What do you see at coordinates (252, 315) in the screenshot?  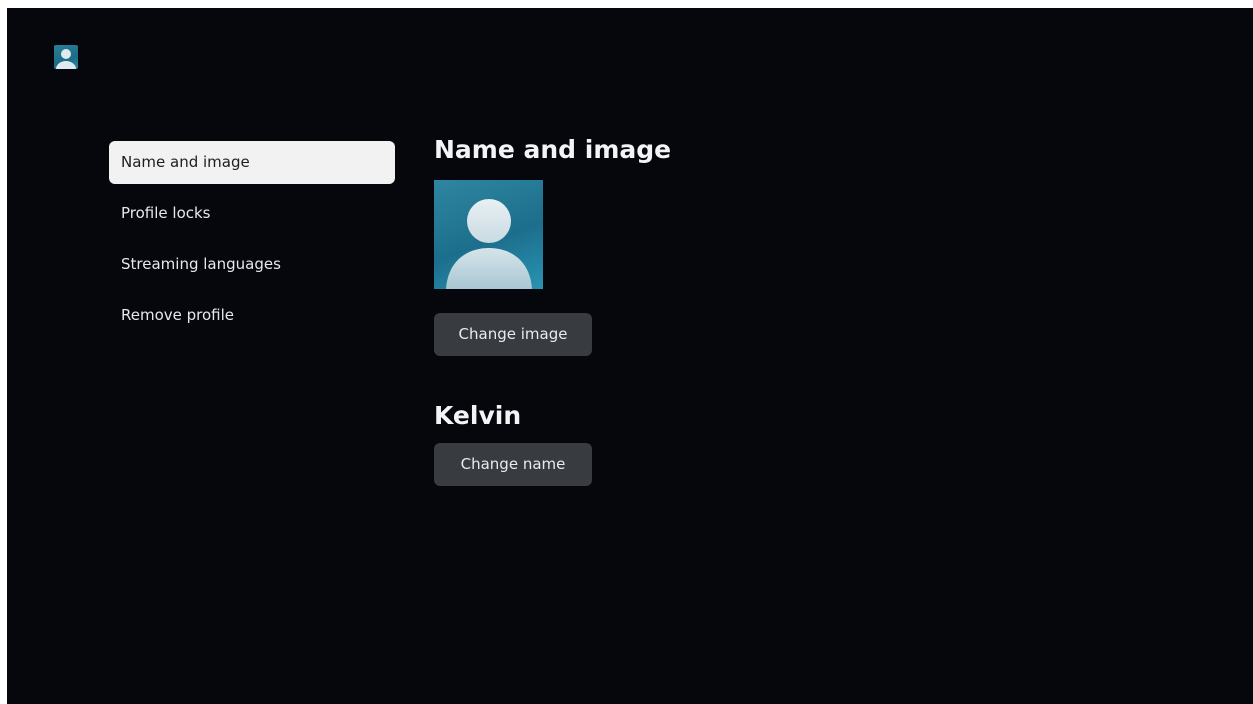 I see `sidebar-item-remove-profile: Remove profile` at bounding box center [252, 315].